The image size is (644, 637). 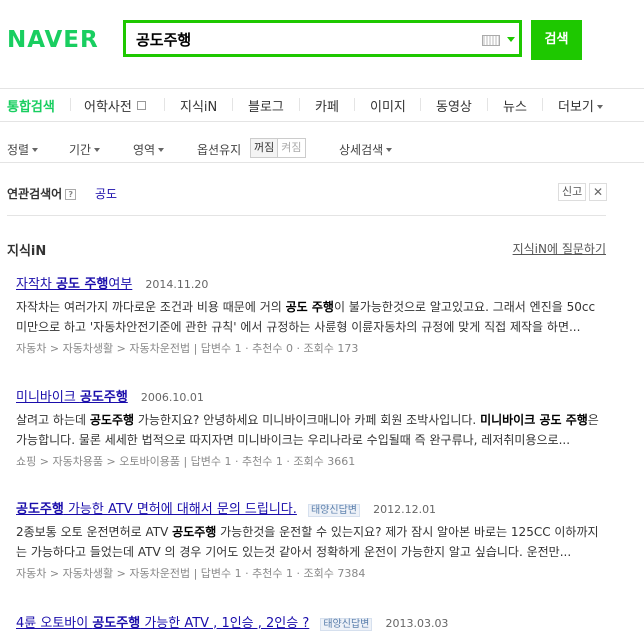 I want to click on related-searches: 연관검색어? 공도 신고 ✕, so click(x=307, y=199).